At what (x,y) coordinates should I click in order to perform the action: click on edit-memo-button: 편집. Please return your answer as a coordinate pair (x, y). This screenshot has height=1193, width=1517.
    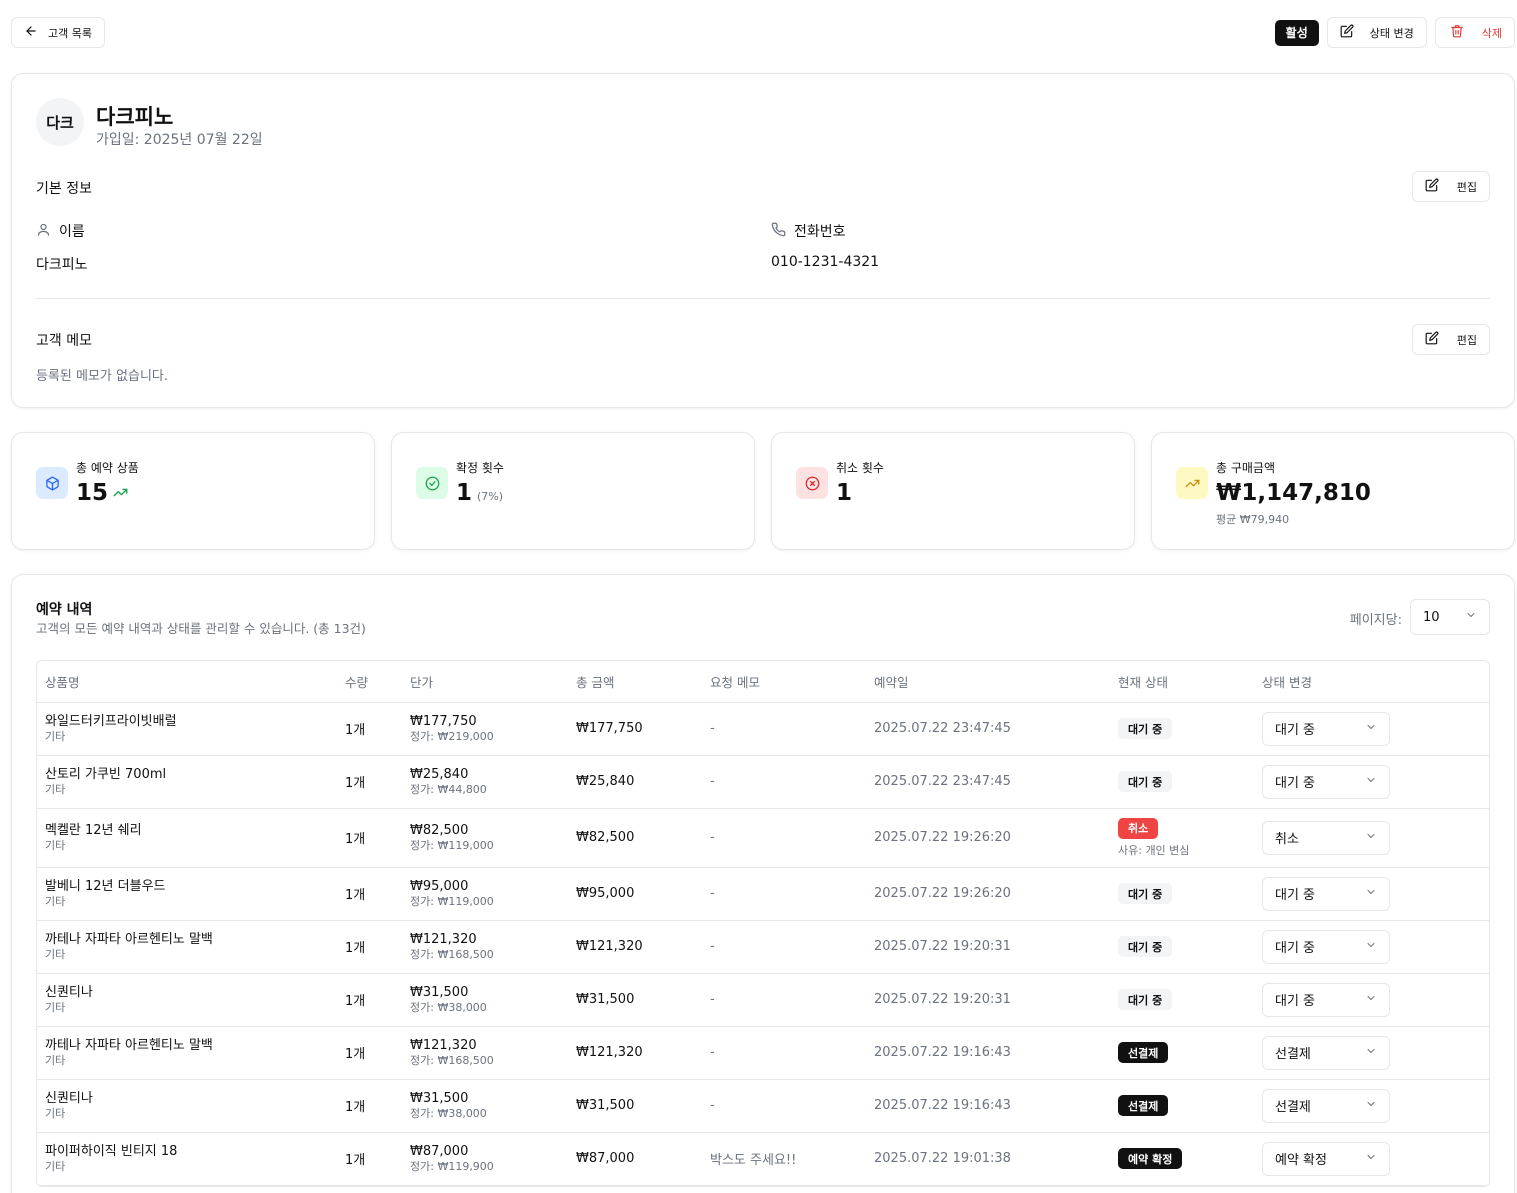
    Looking at the image, I should click on (1450, 339).